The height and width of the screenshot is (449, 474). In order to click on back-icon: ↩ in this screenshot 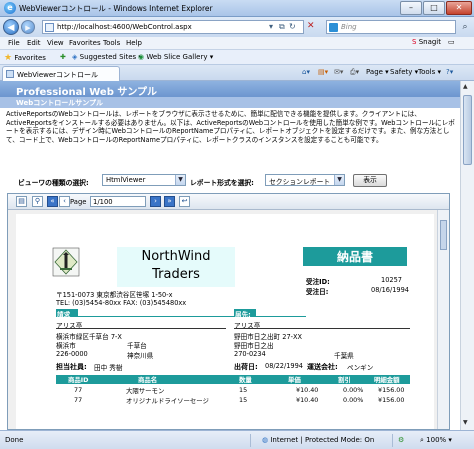, I will do `click(184, 201)`.